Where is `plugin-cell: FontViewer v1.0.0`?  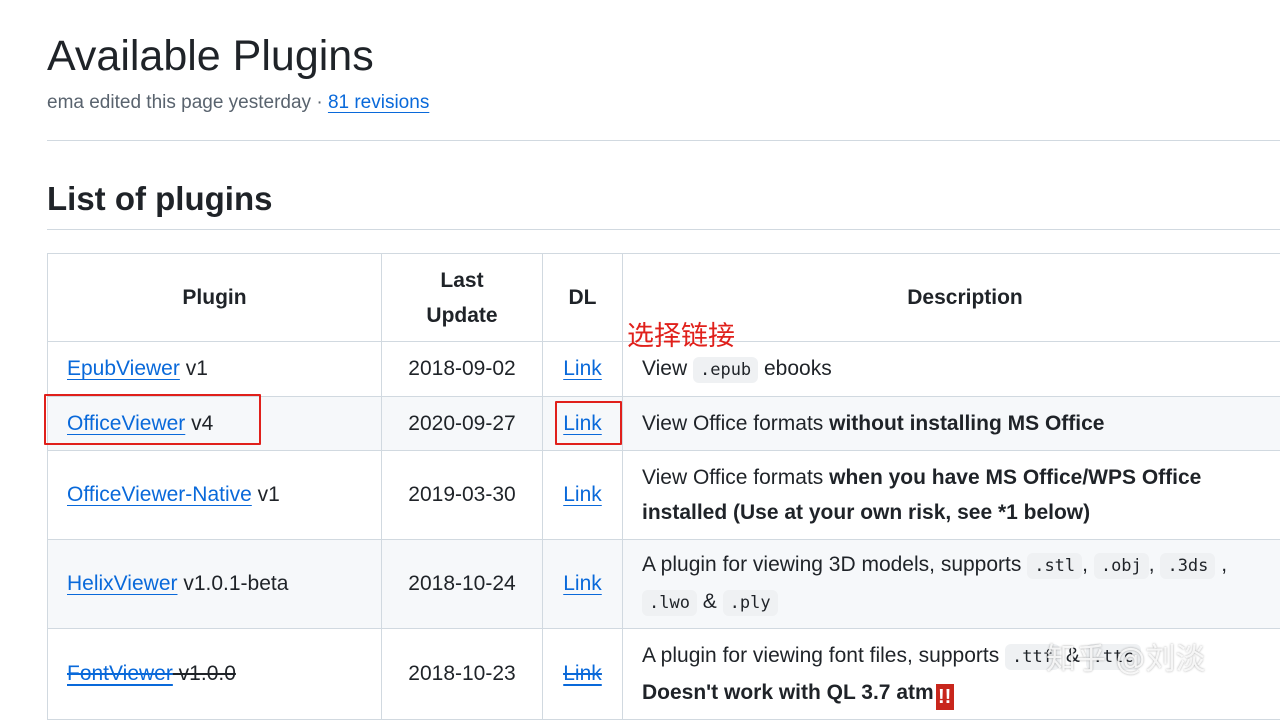 plugin-cell: FontViewer v1.0.0 is located at coordinates (215, 674).